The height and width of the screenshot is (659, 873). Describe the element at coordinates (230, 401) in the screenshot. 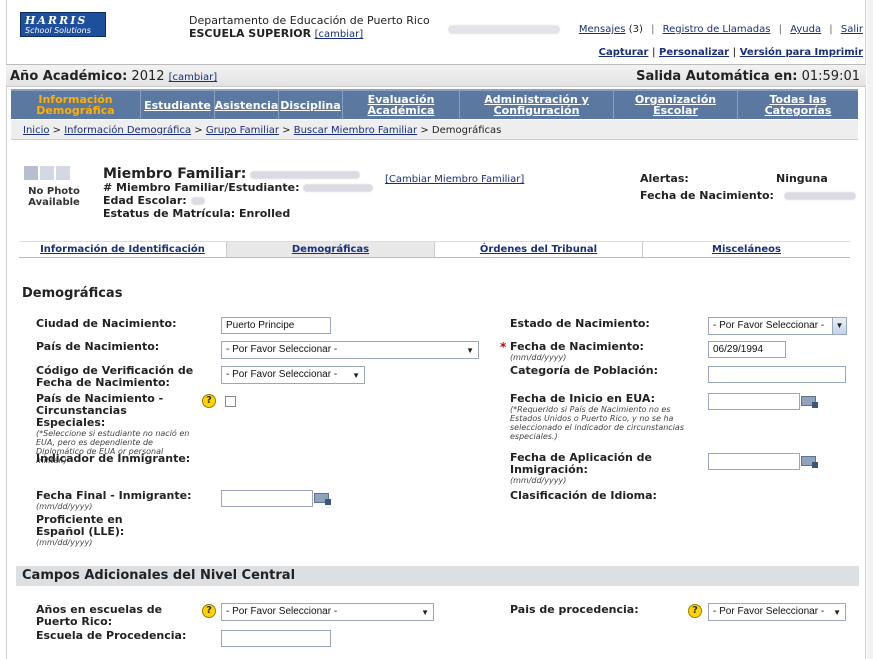

I see `special-circumstances-checkbox` at that location.